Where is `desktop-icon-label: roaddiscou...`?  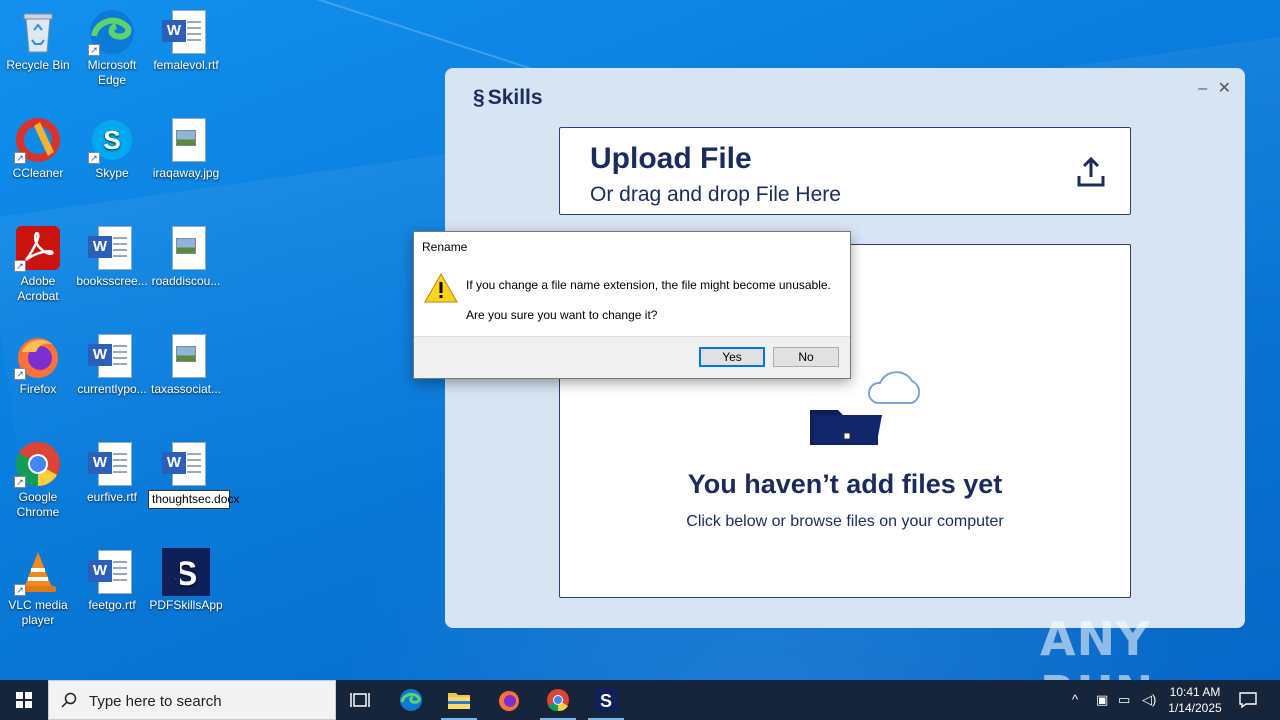
desktop-icon-label: roaddiscou... is located at coordinates (186, 281).